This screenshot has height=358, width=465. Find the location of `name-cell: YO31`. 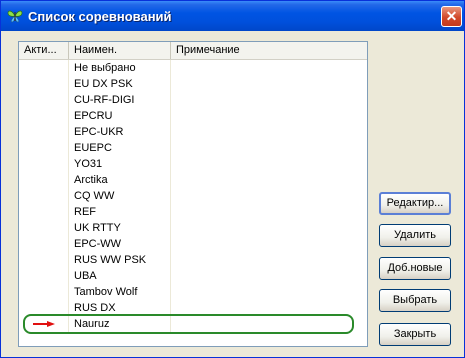

name-cell: YO31 is located at coordinates (120, 164).